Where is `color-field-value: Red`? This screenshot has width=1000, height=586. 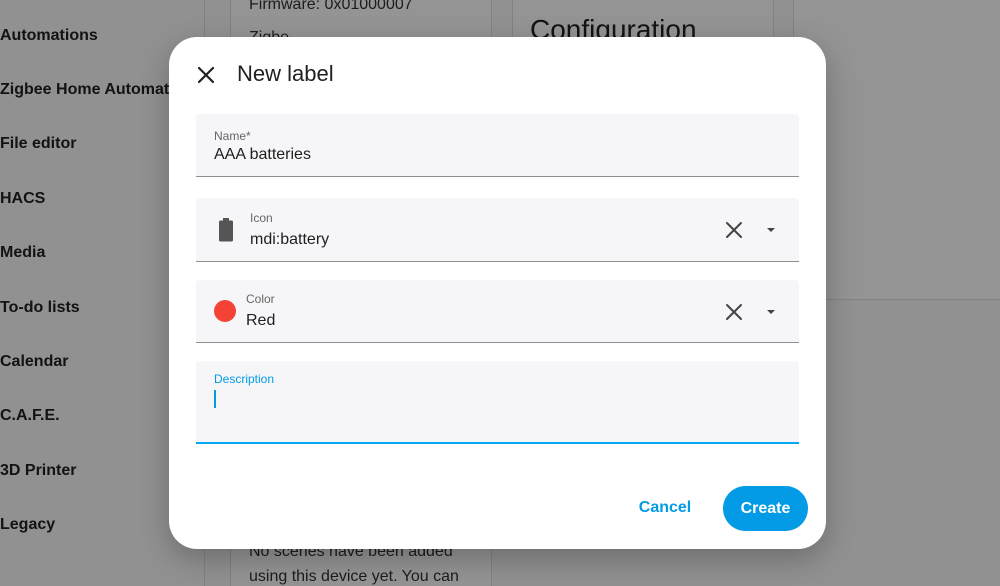 color-field-value: Red is located at coordinates (260, 321).